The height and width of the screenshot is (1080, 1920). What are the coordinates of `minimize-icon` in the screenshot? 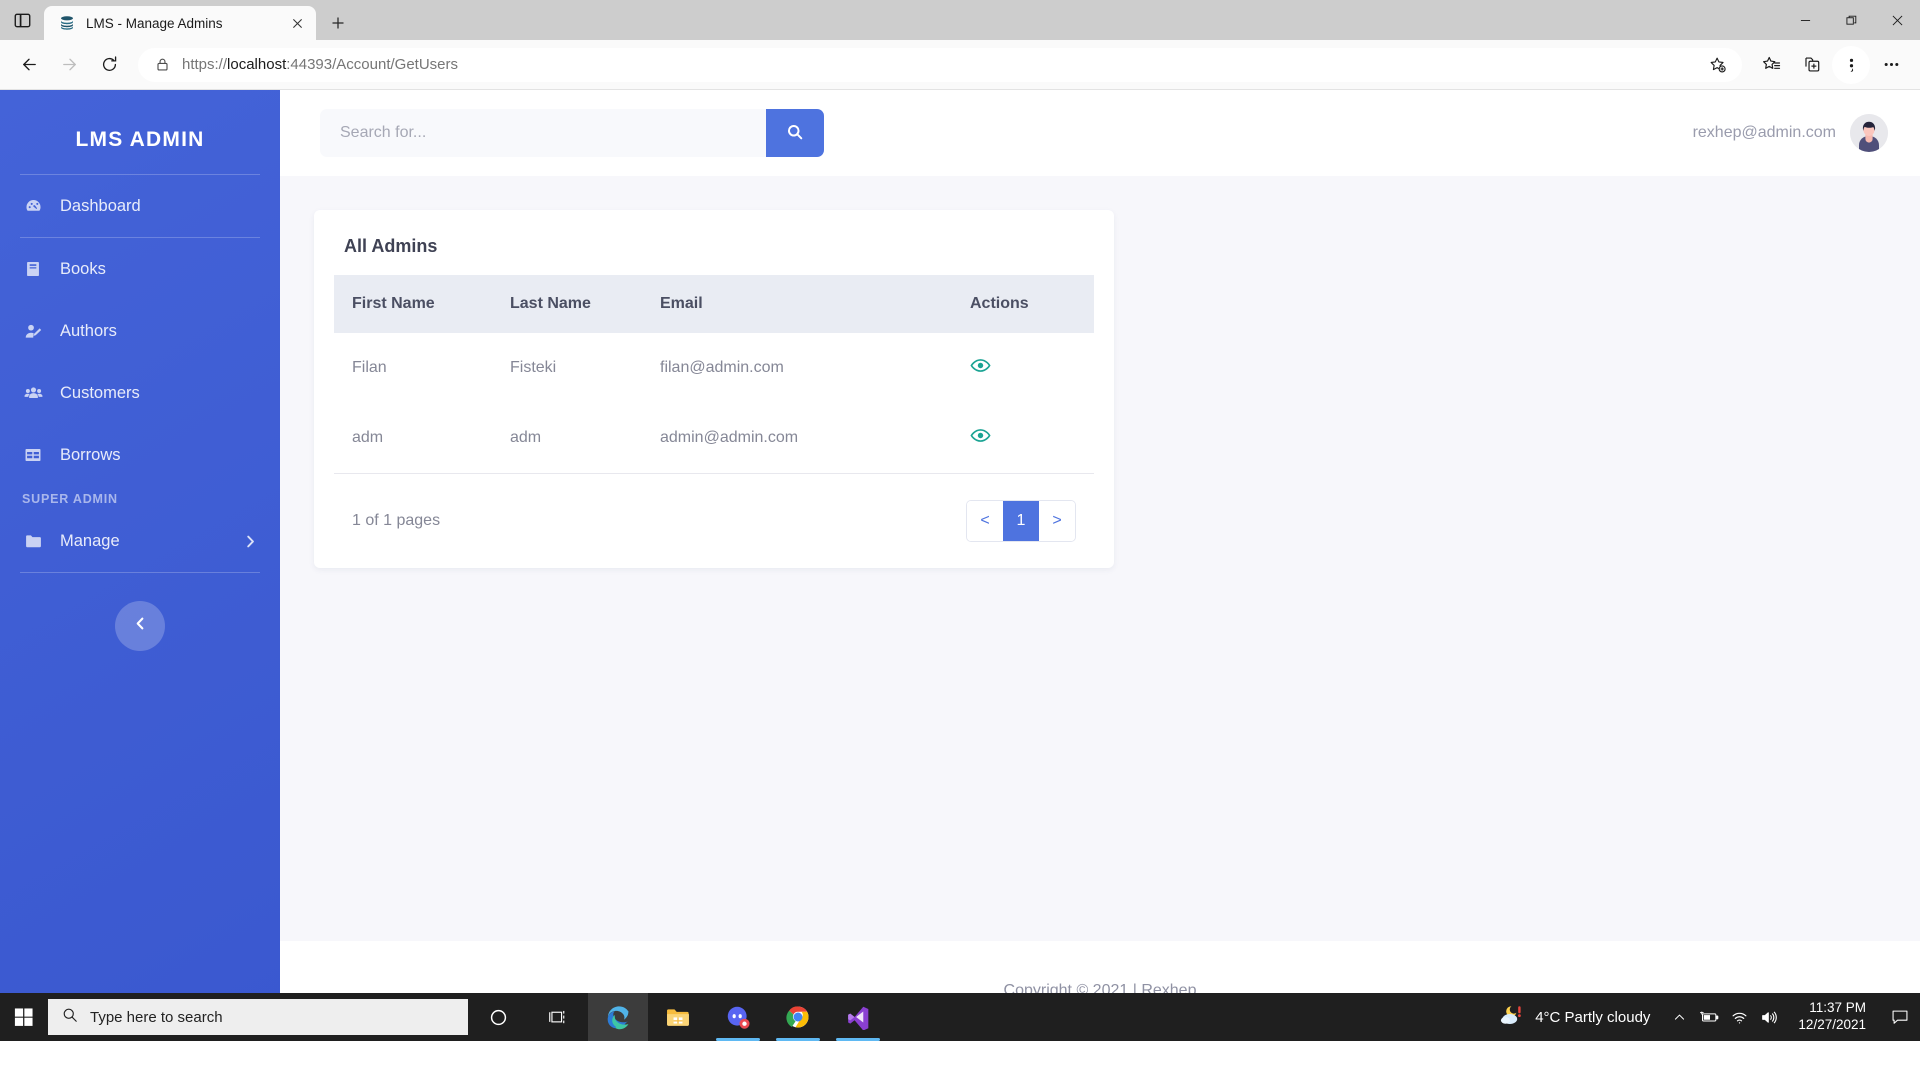 It's located at (1805, 20).